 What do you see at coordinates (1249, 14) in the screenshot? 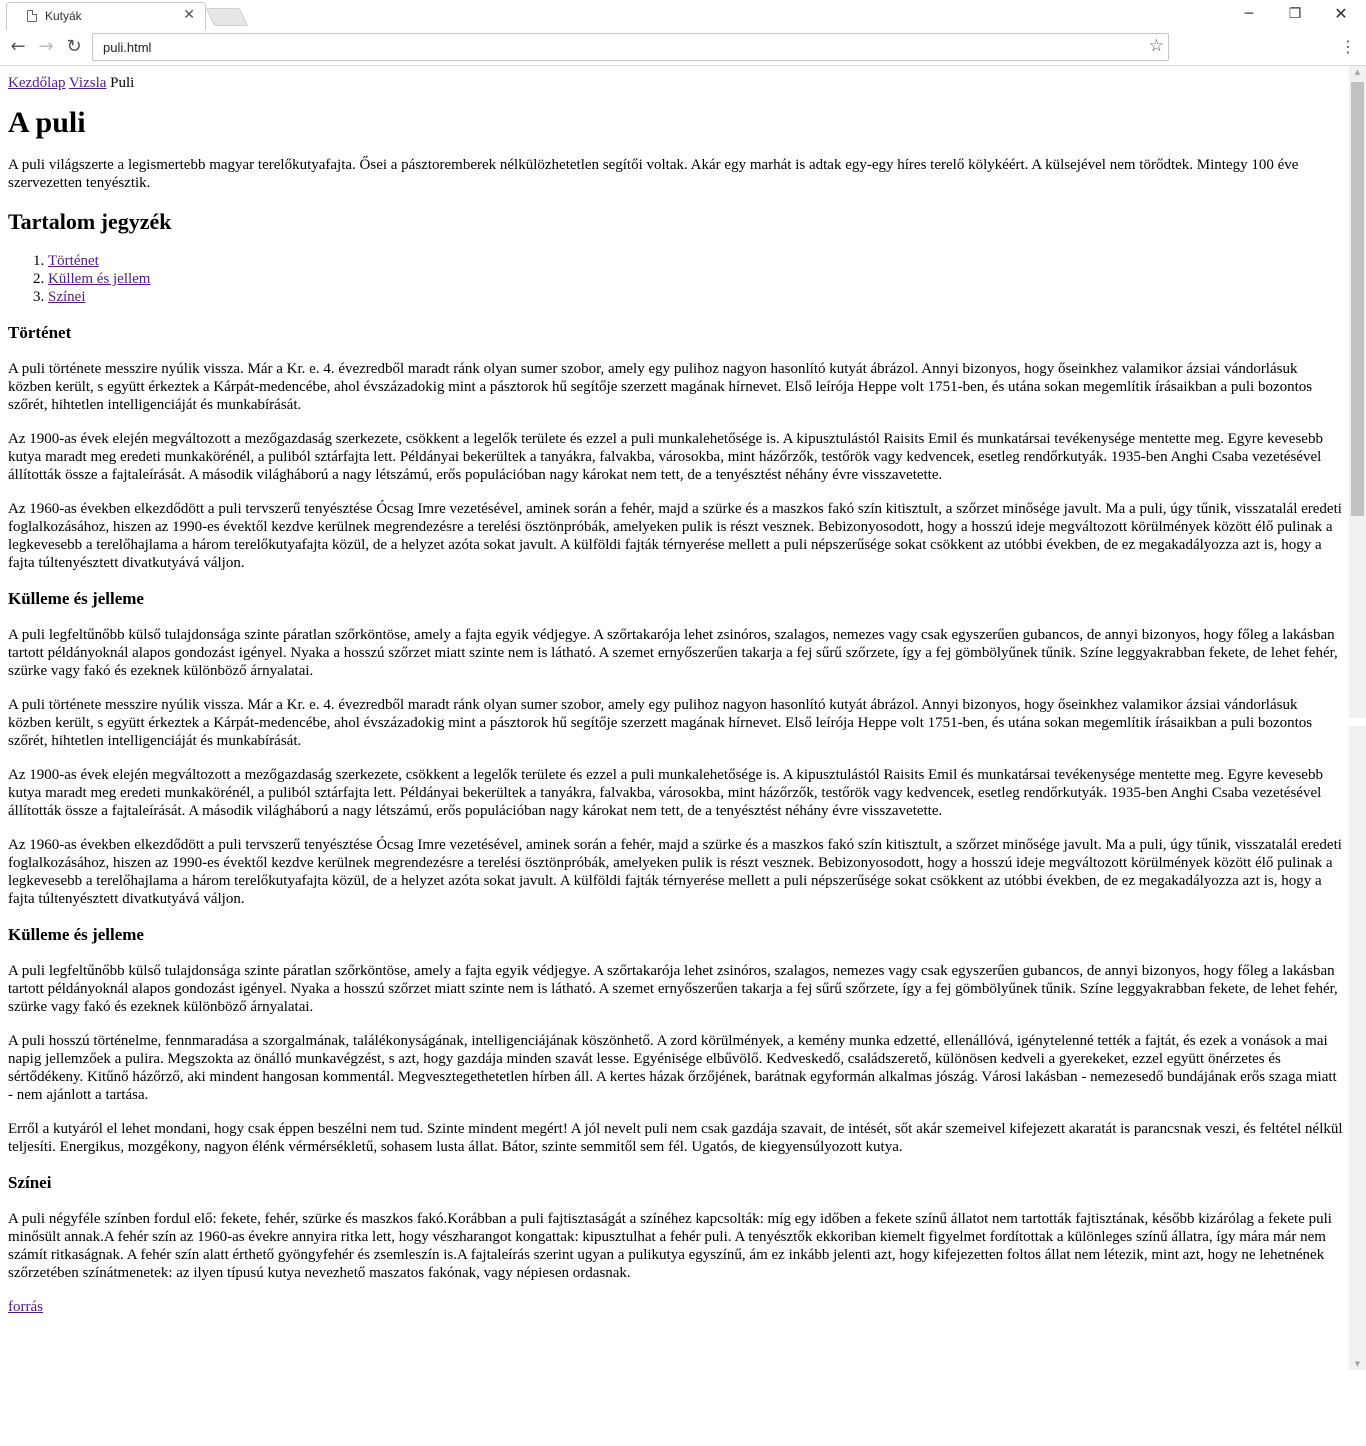
I see `minimize-icon: ─` at bounding box center [1249, 14].